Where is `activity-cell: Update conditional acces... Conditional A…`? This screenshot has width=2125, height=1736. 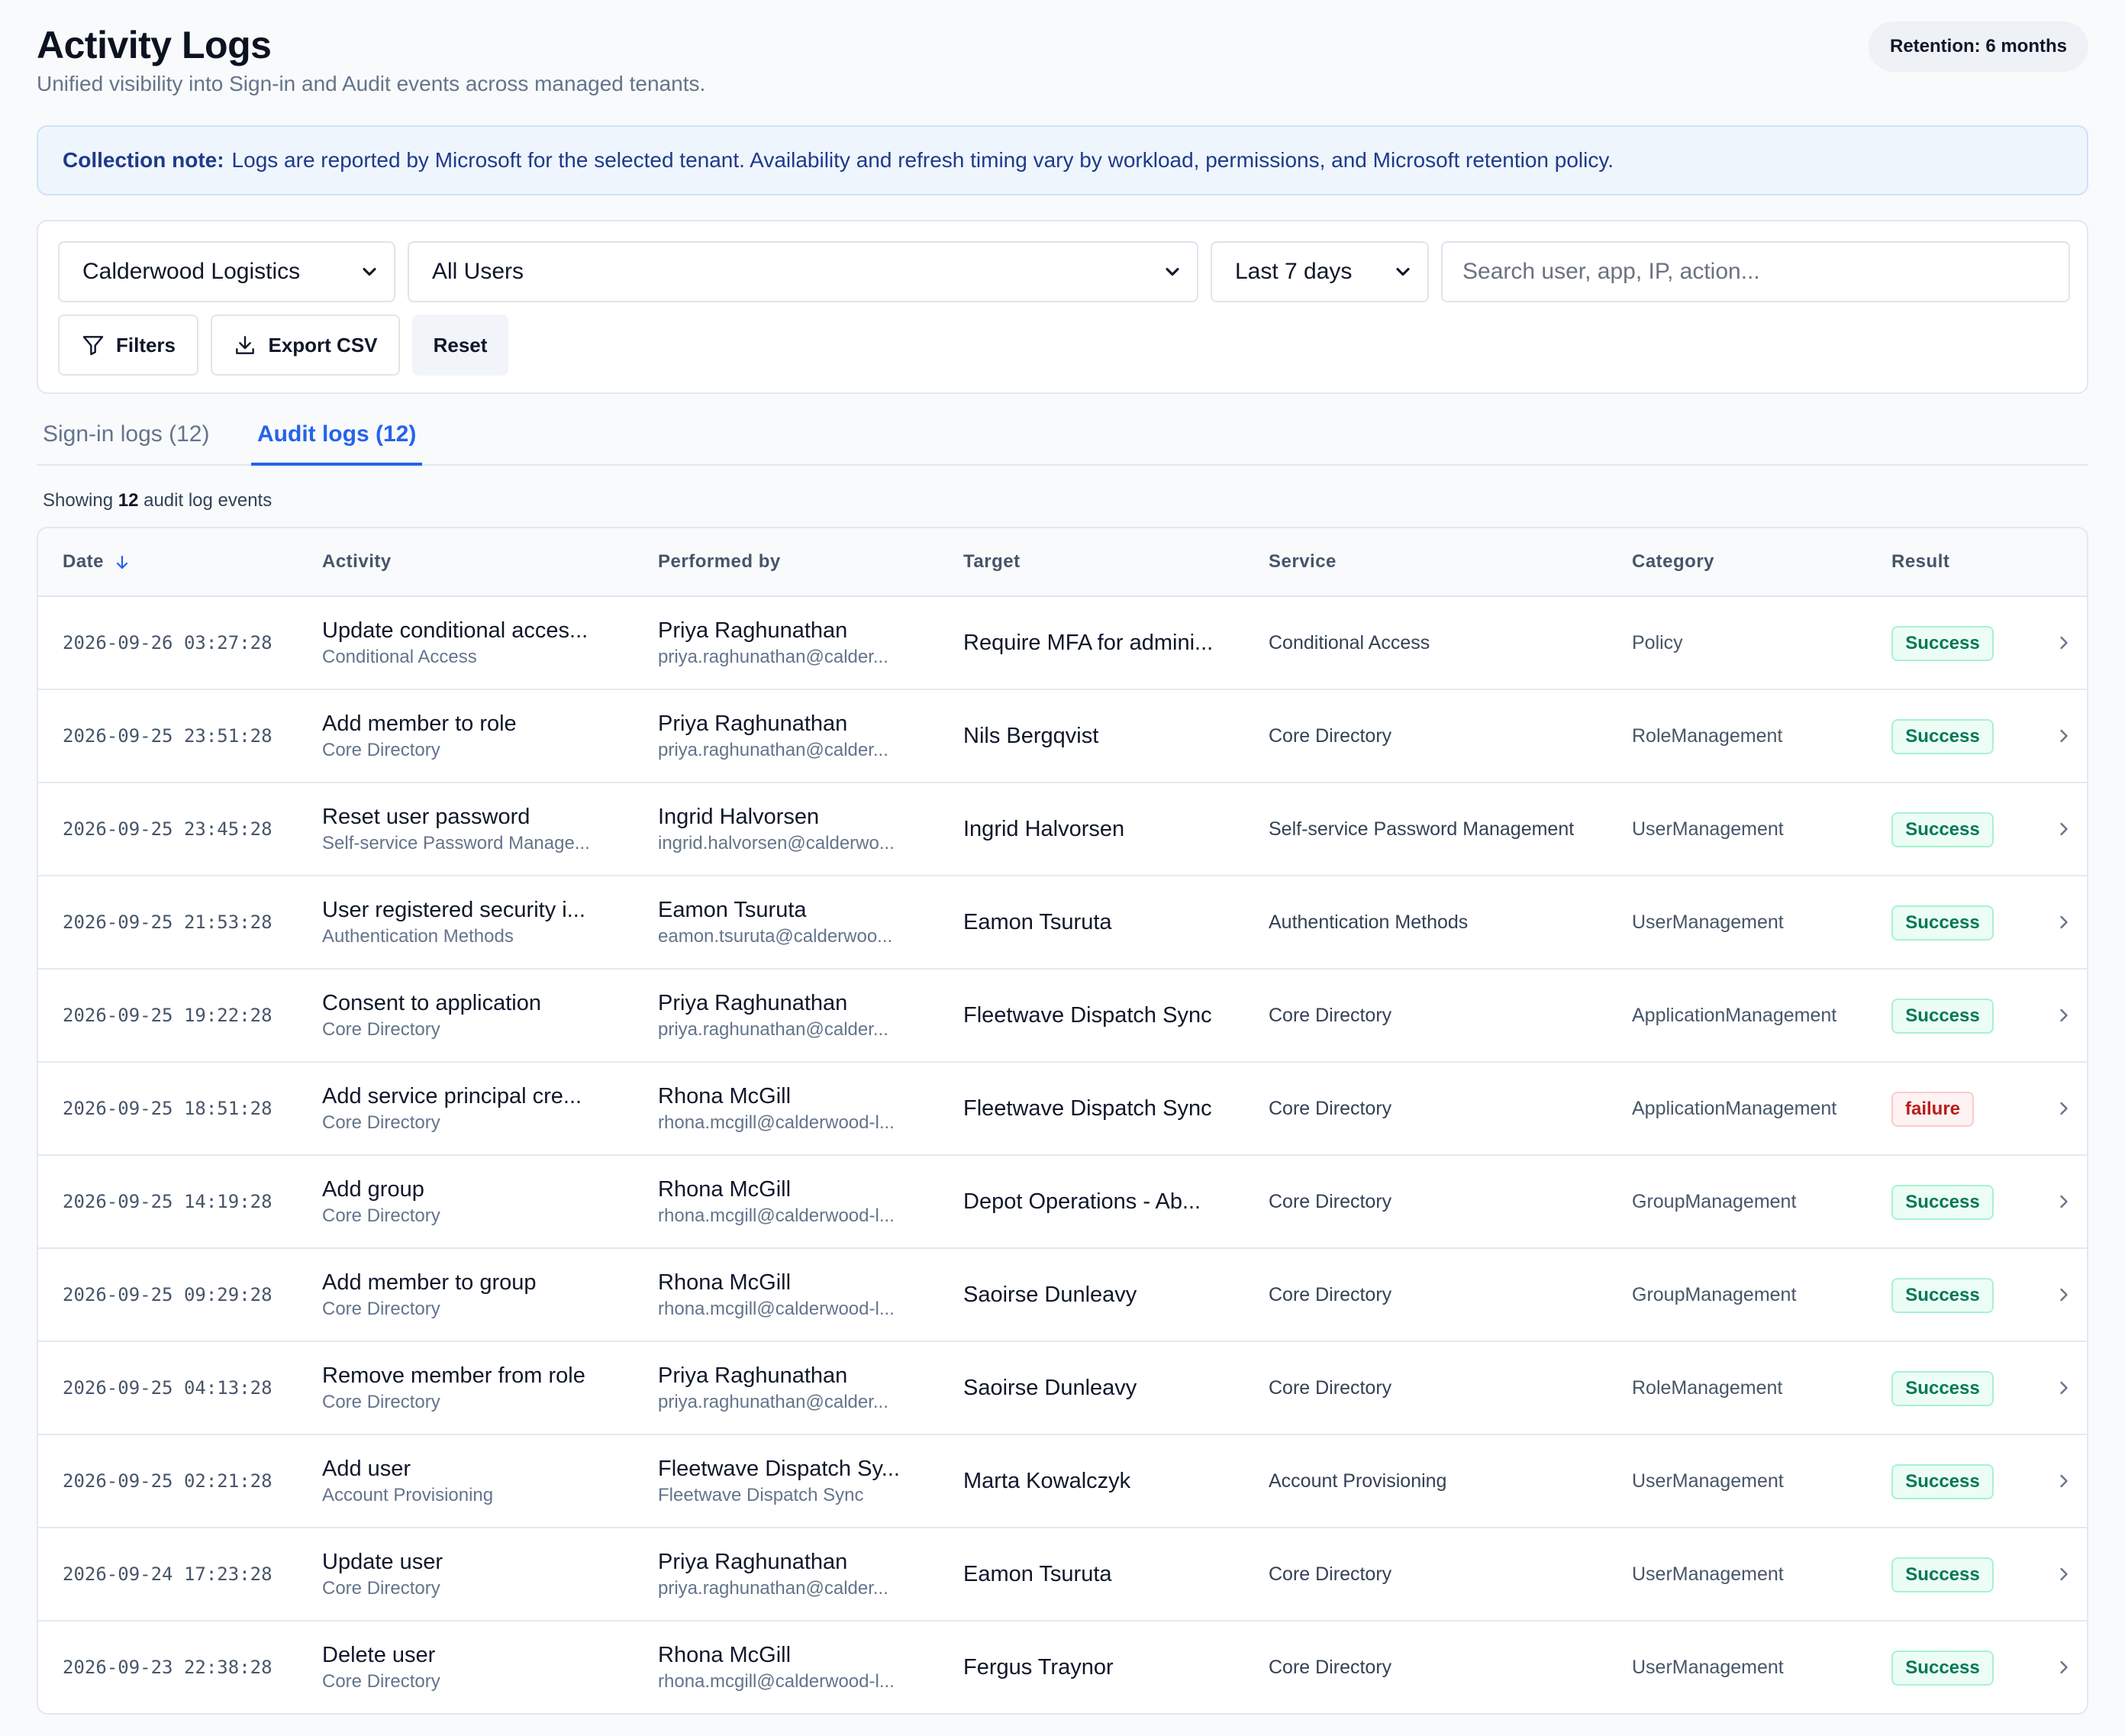
activity-cell: Update conditional acces... Conditional A… is located at coordinates (467, 643).